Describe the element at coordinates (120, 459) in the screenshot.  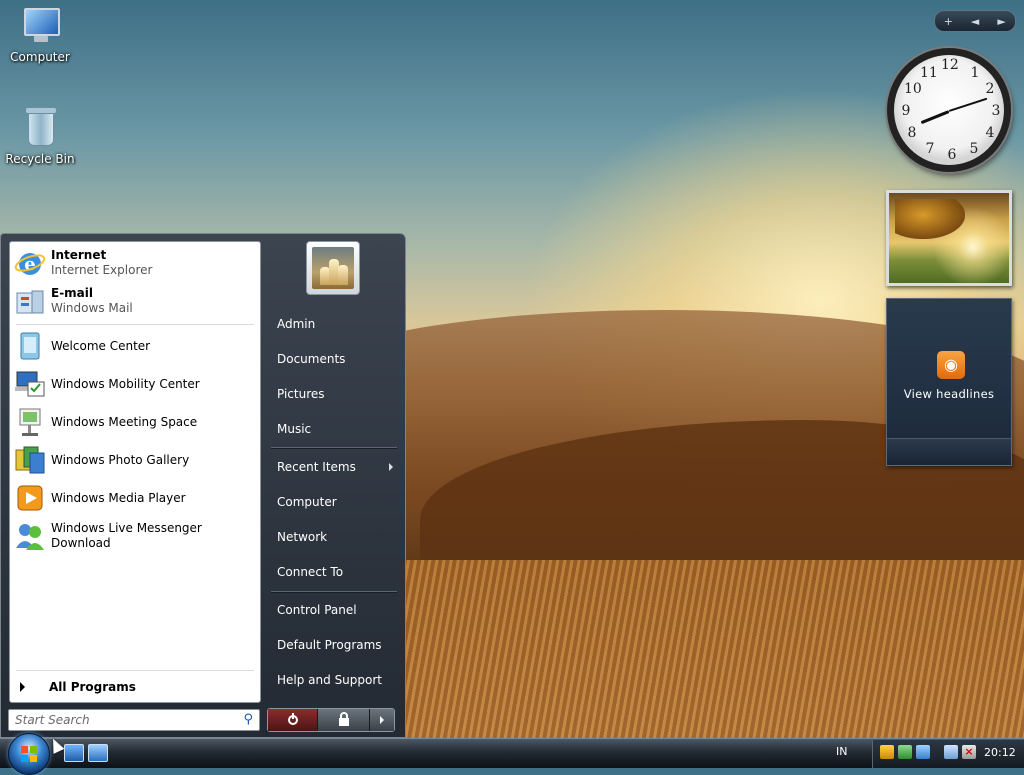
I see `program-item-label: Windows Photo Gallery` at that location.